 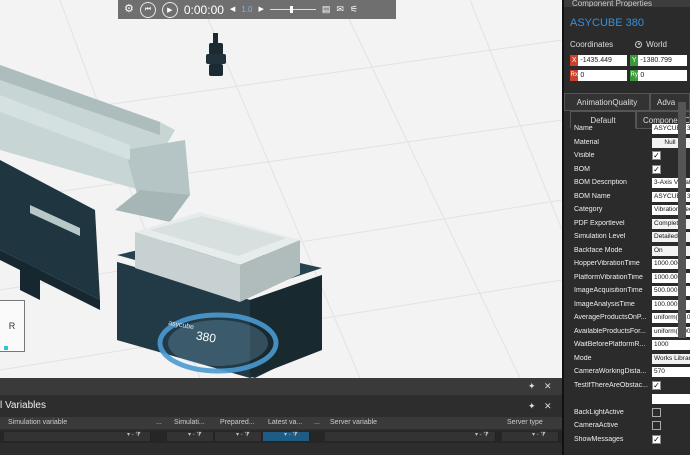 What do you see at coordinates (671, 345) in the screenshot?
I see `property-input: 1000` at bounding box center [671, 345].